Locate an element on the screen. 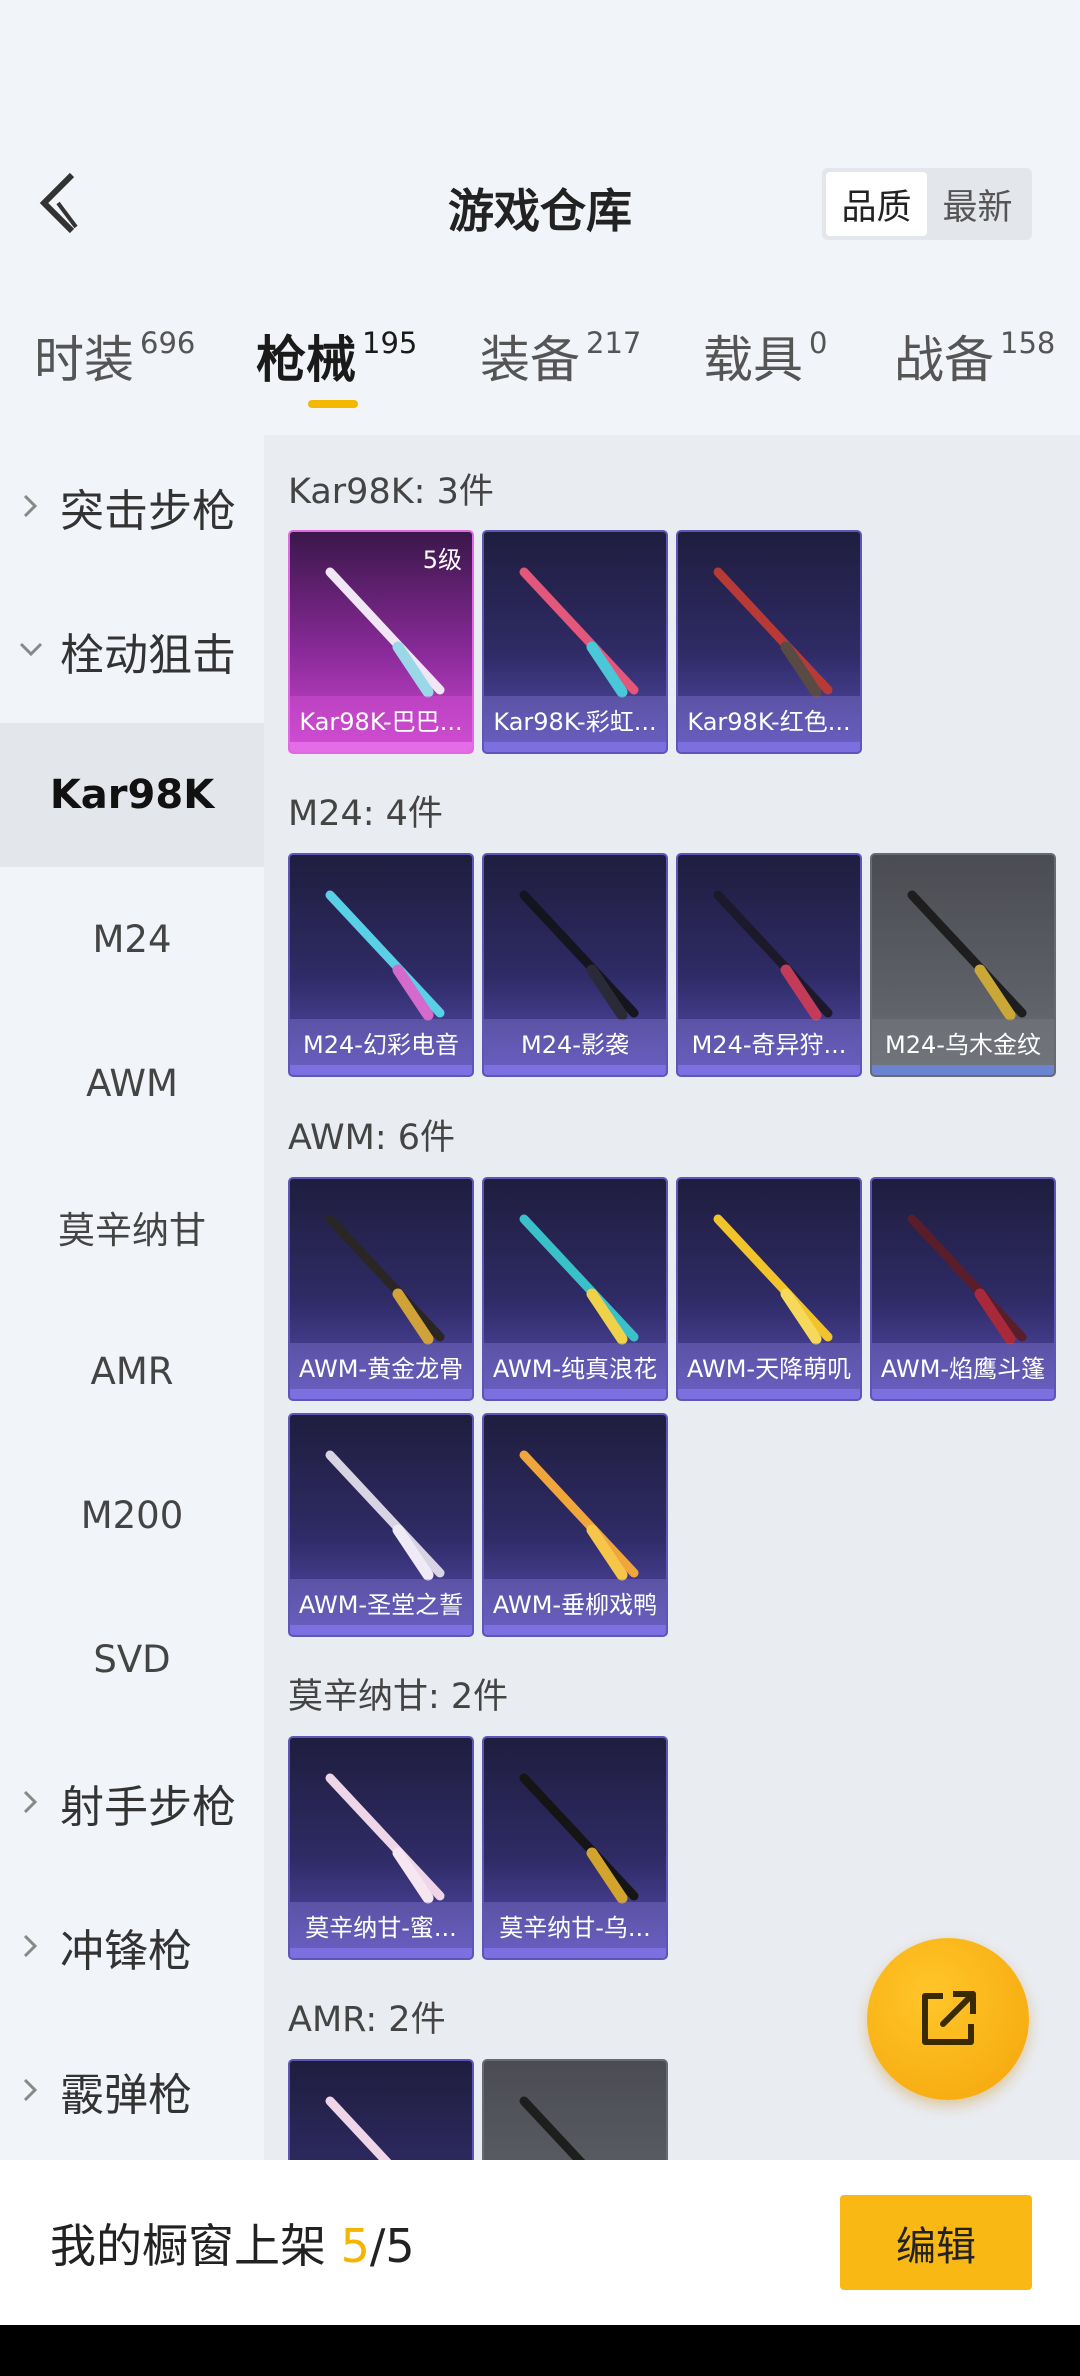  weapon-card: AWM-黄金龙骨 is located at coordinates (381, 1289).